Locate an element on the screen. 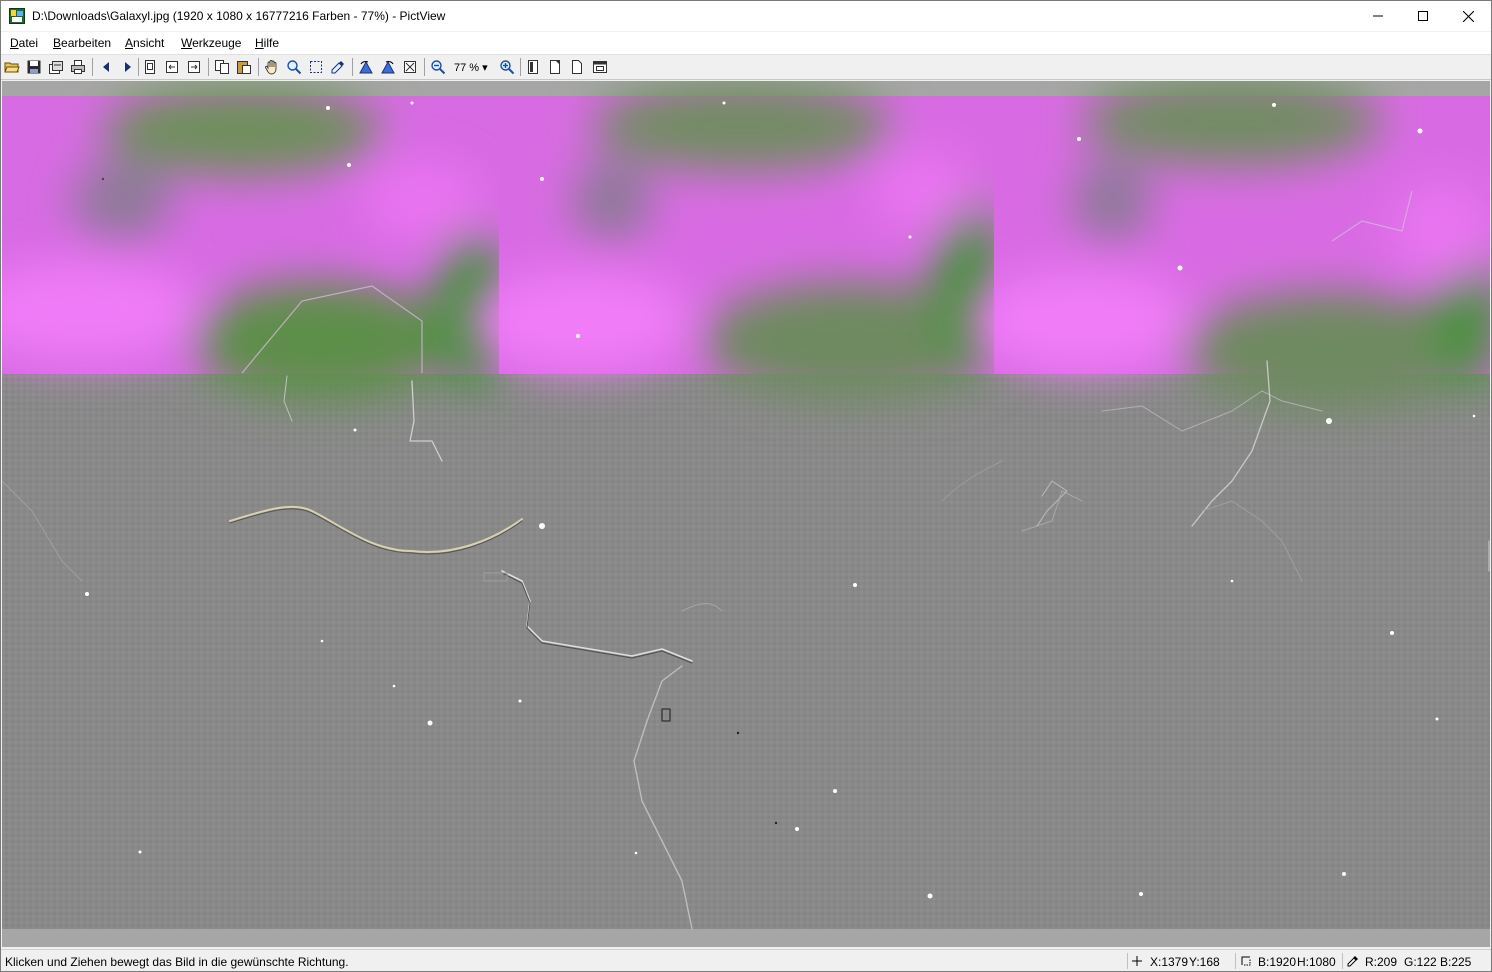 This screenshot has width=1492, height=972. menu-hotkey: H is located at coordinates (259, 43).